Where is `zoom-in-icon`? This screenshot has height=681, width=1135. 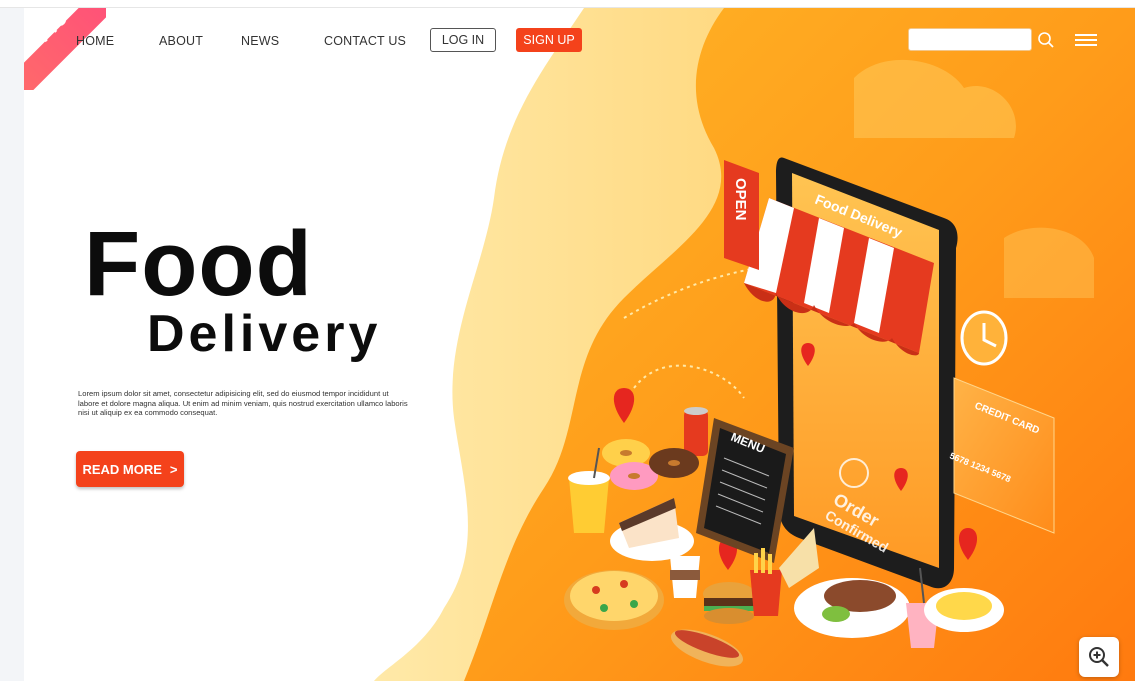 zoom-in-icon is located at coordinates (1099, 657).